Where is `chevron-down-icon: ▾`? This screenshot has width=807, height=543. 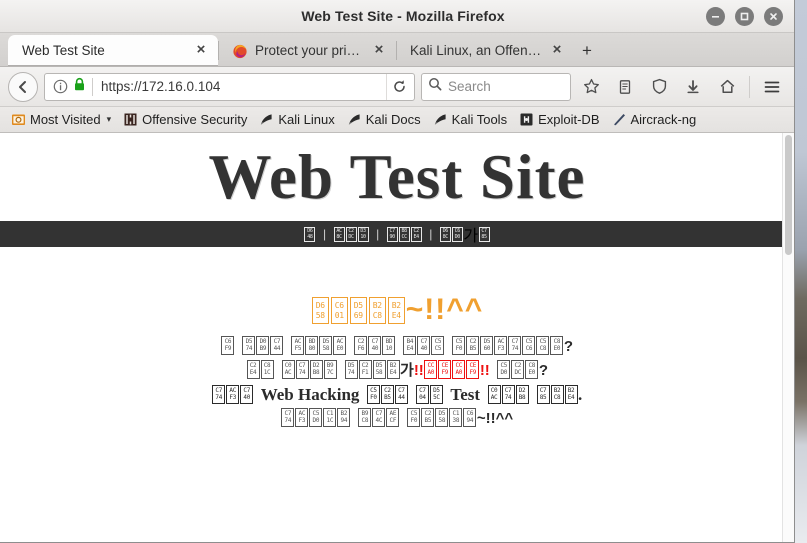 chevron-down-icon: ▾ is located at coordinates (109, 119).